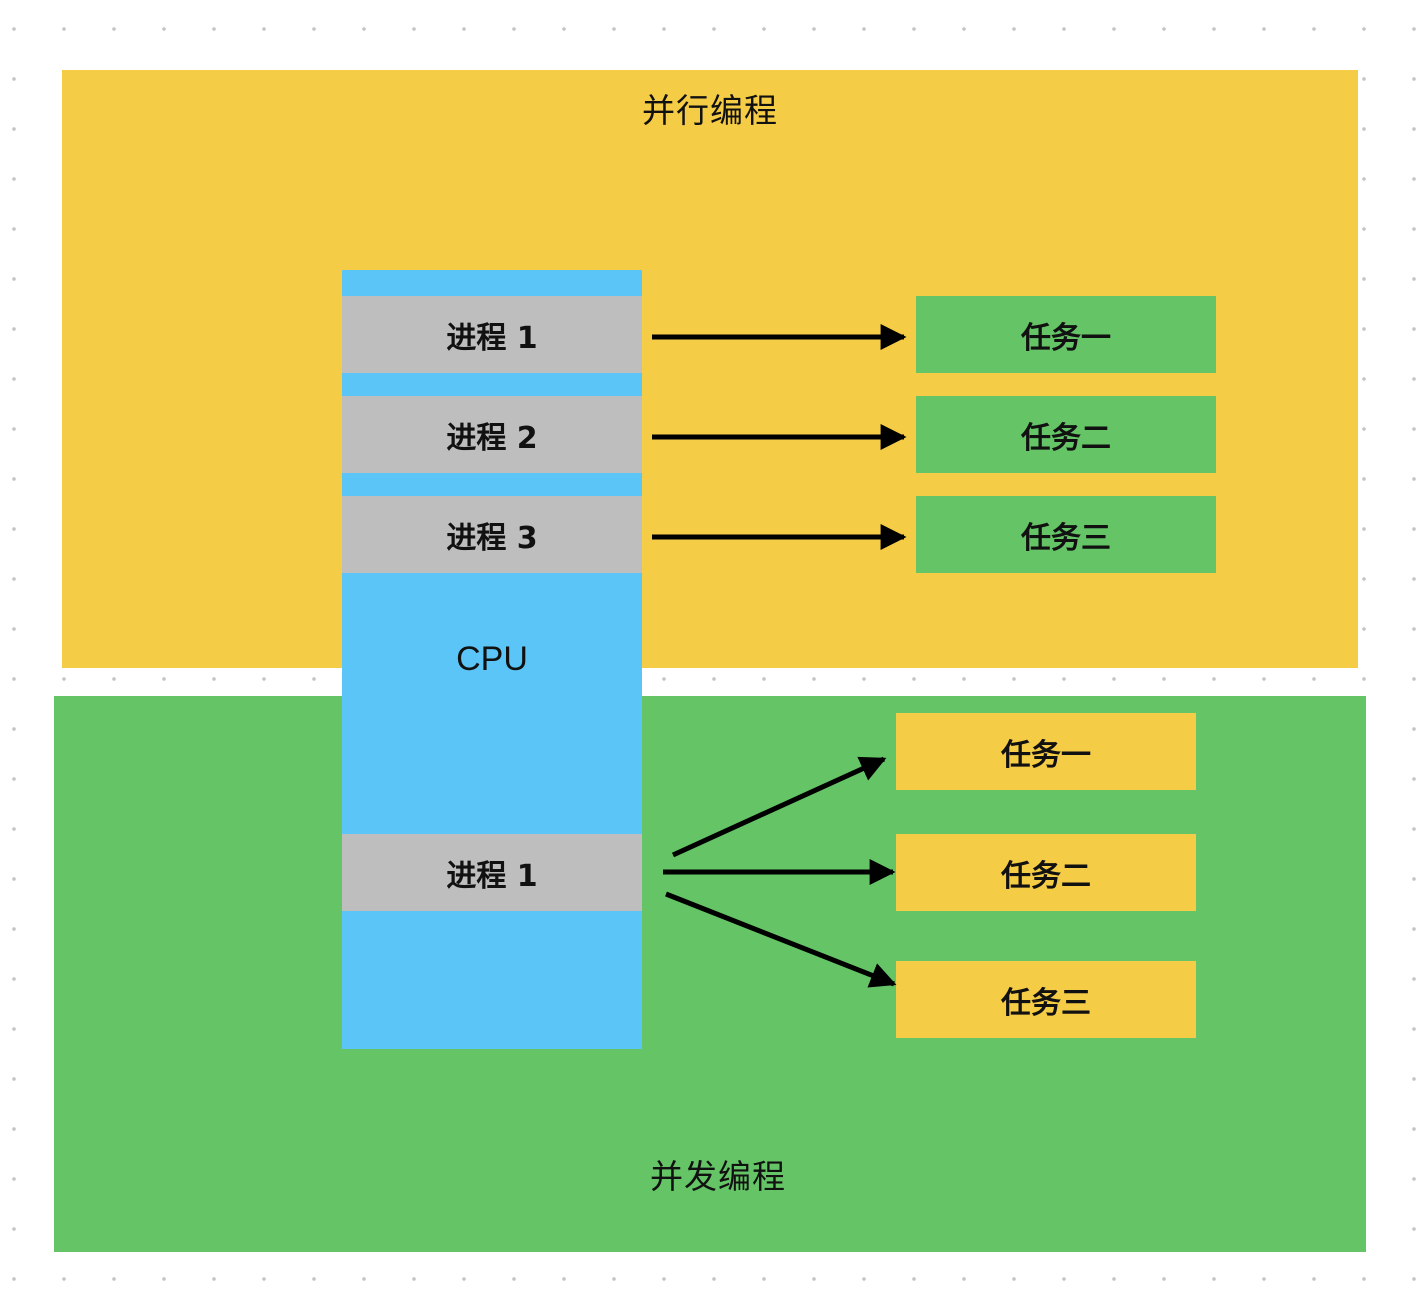 The width and height of the screenshot is (1416, 1308). Describe the element at coordinates (1046, 872) in the screenshot. I see `concurrent-task-2: 任务二` at that location.